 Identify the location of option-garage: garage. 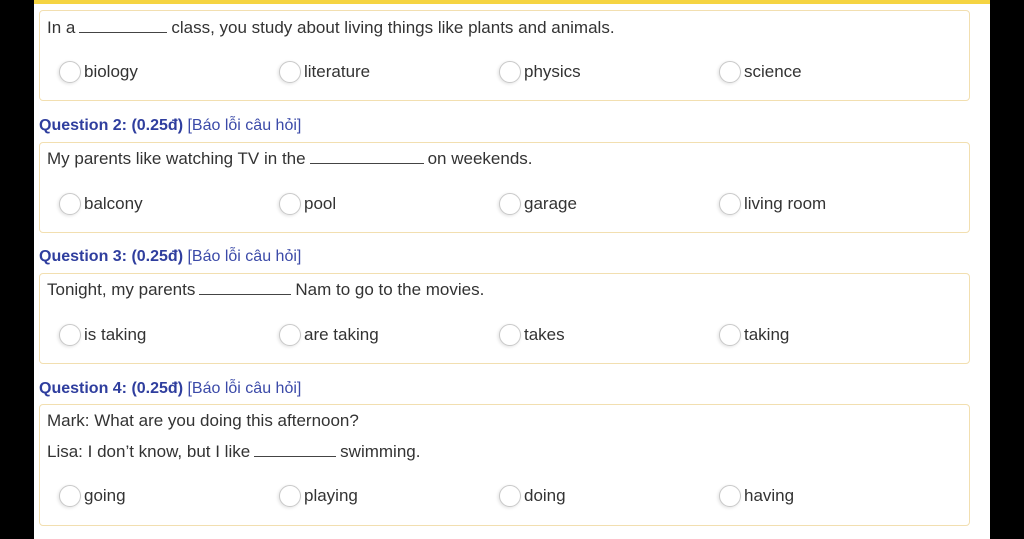
(538, 204).